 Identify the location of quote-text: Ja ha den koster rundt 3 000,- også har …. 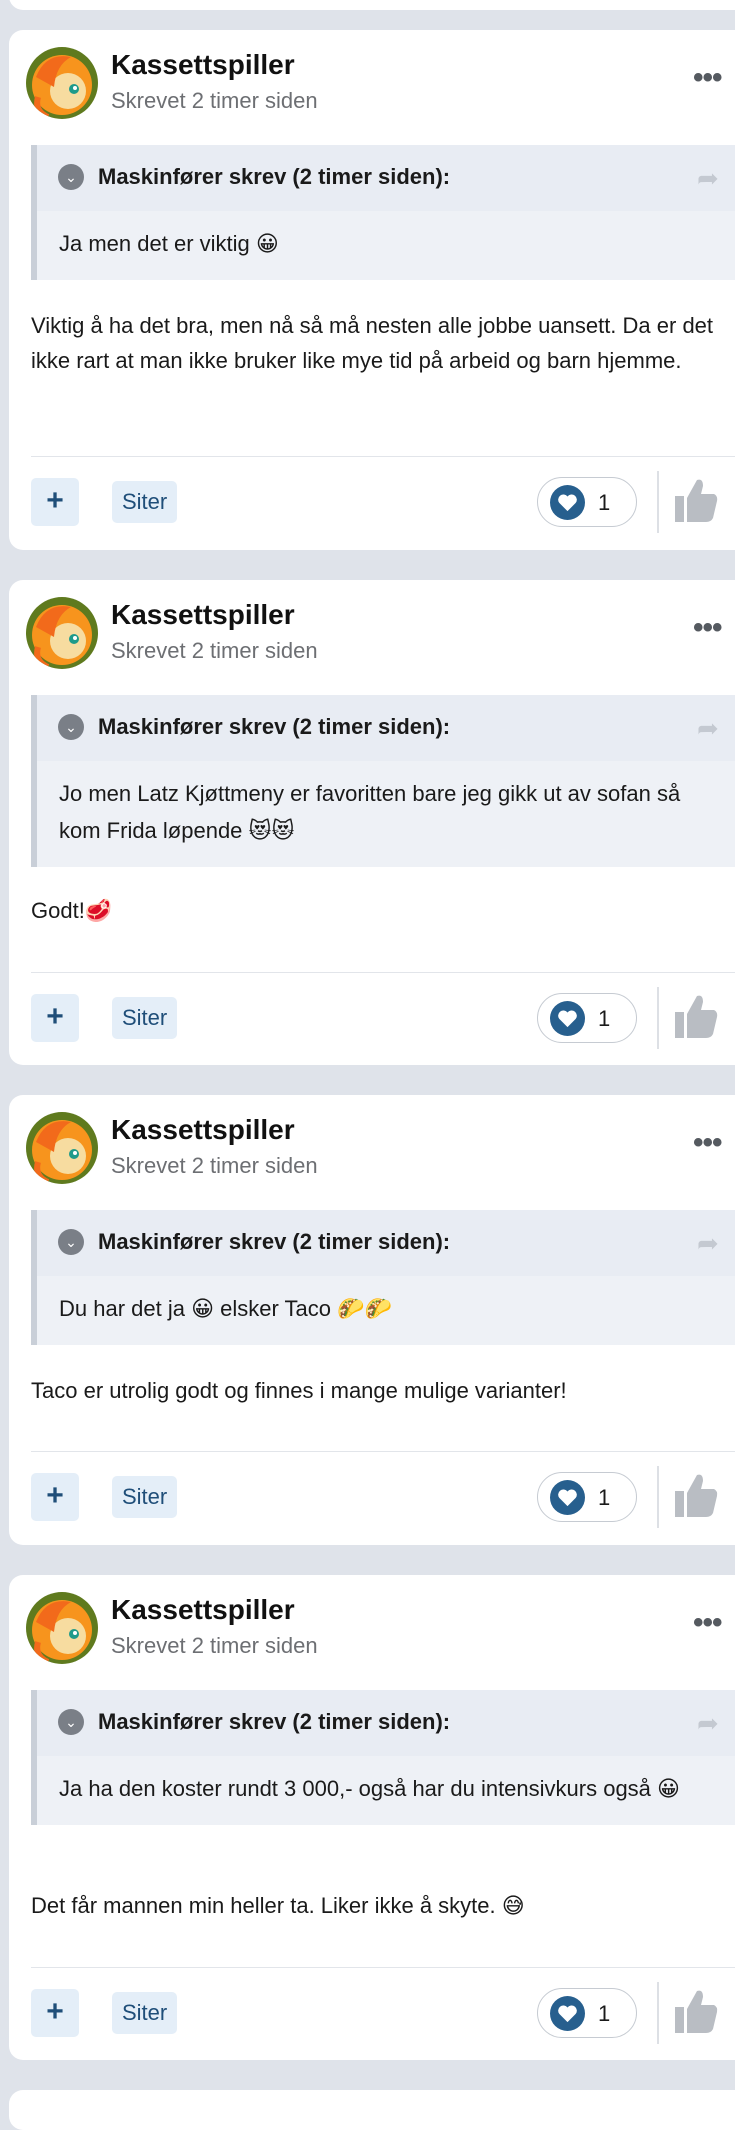
(369, 1788).